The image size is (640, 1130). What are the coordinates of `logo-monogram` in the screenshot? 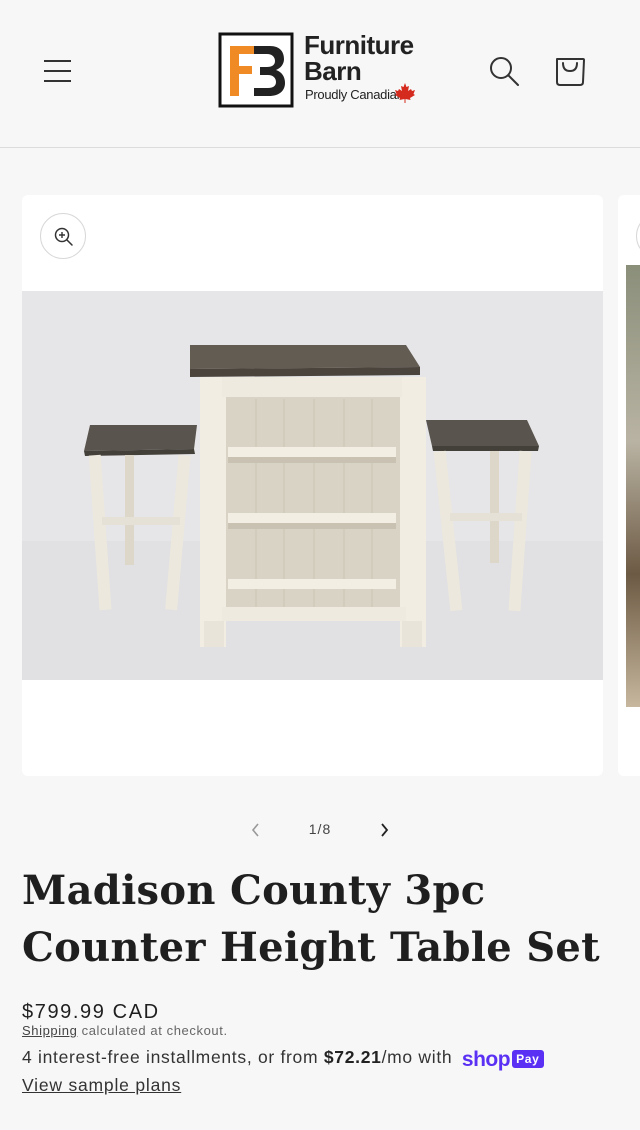 It's located at (256, 70).